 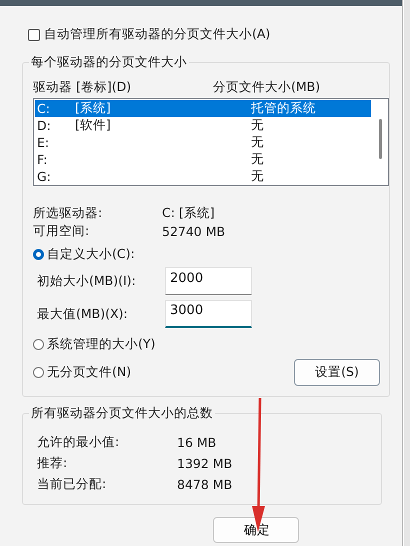 What do you see at coordinates (337, 372) in the screenshot?
I see `set-button: 设置(S)` at bounding box center [337, 372].